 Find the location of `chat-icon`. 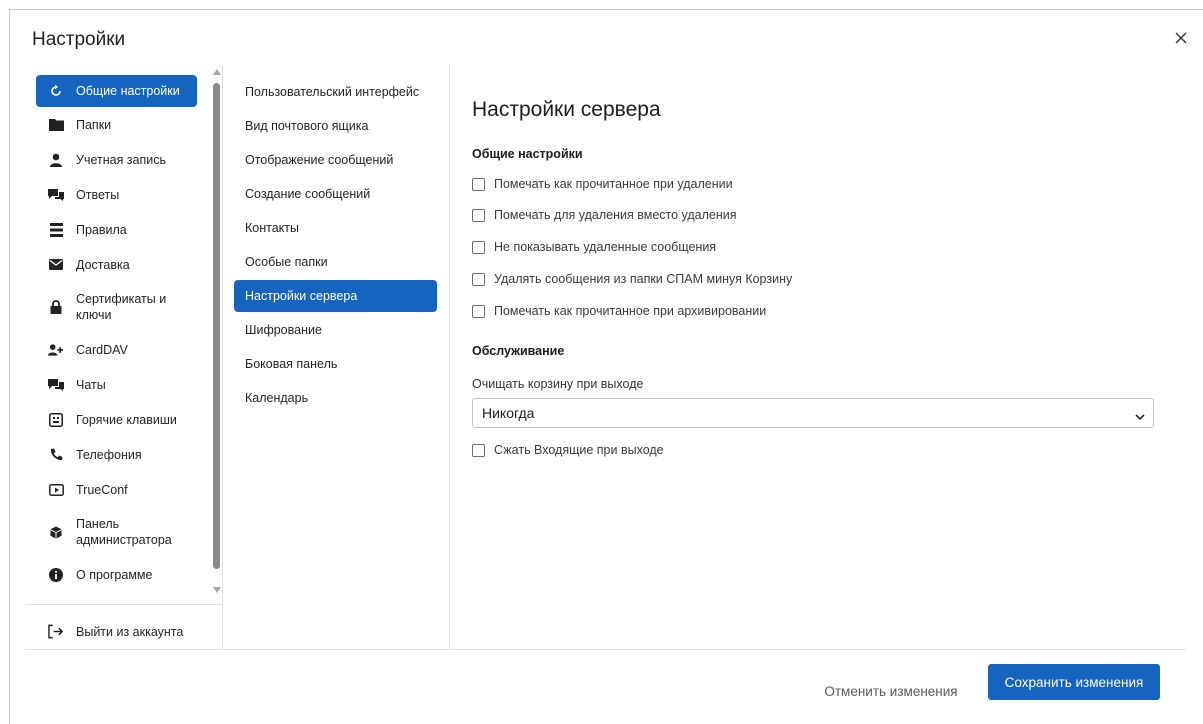

chat-icon is located at coordinates (56, 385).